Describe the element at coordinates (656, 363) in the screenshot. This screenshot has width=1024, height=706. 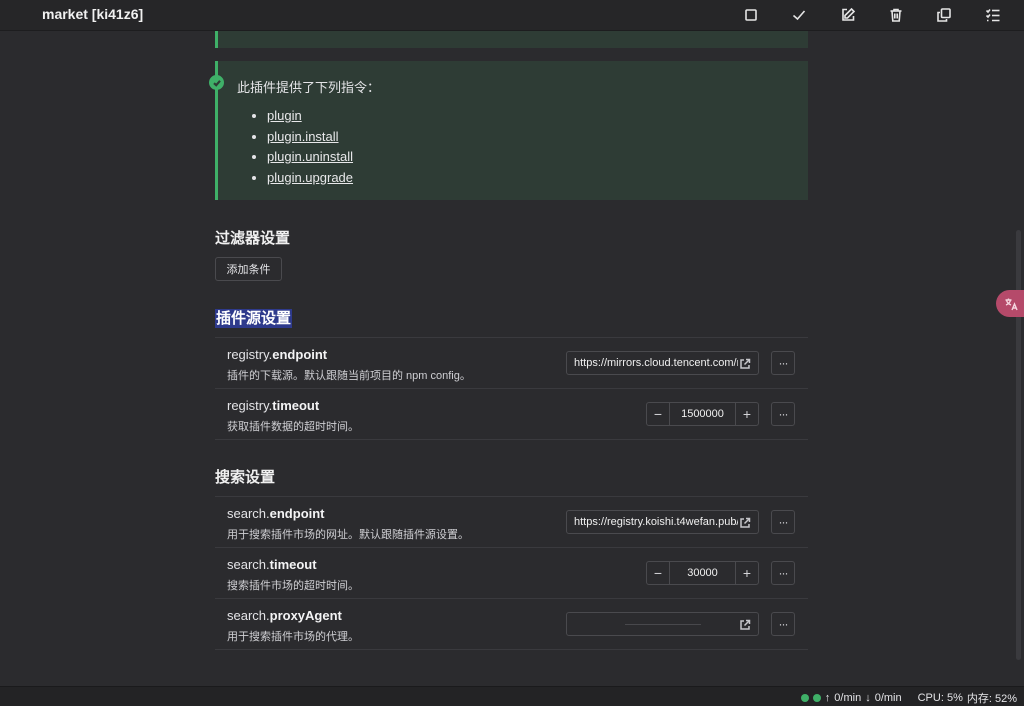
I see `input-value: https://mirrors.cloud.tencent.com/n` at that location.